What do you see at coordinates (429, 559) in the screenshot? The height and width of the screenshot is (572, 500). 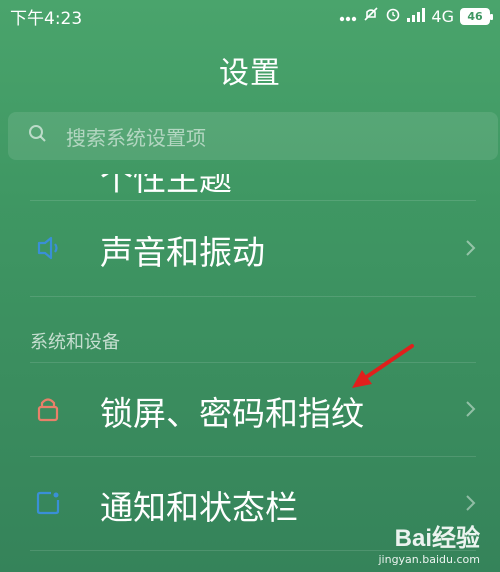 I see `watermark-url: jingyan.baidu.com` at bounding box center [429, 559].